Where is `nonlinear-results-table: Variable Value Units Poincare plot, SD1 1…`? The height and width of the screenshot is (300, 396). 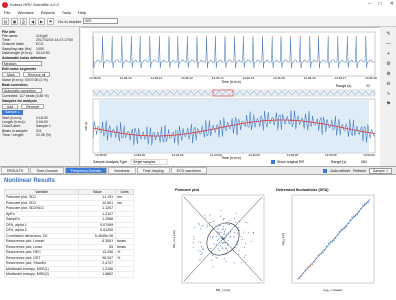 nonlinear-results-table: Variable Value Units Poincare plot, SD1 1… is located at coordinates (69, 233).